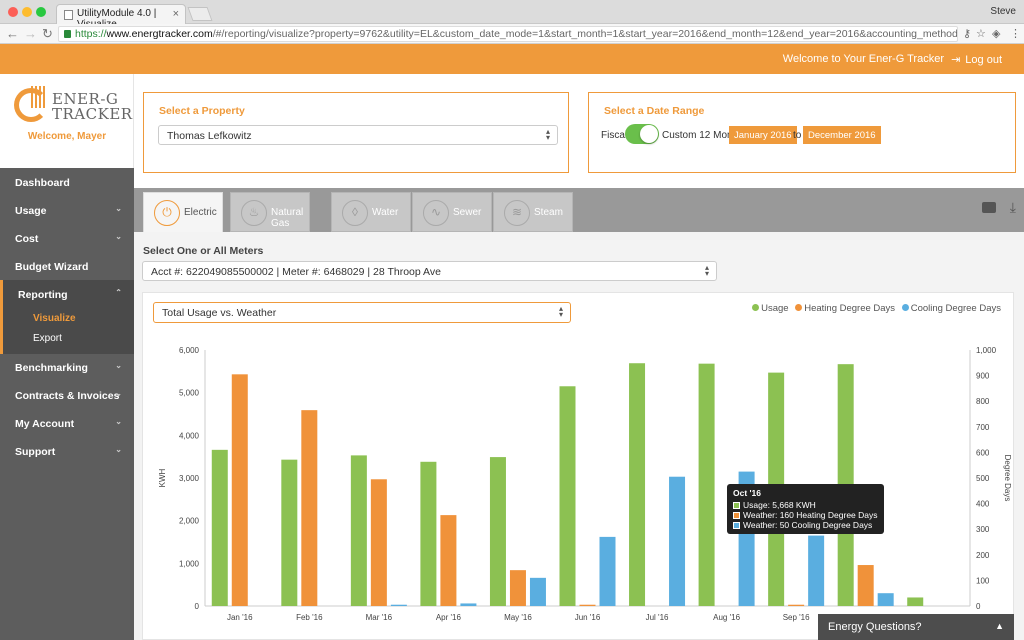  Describe the element at coordinates (27, 12) in the screenshot. I see `minimize-window-button` at that location.